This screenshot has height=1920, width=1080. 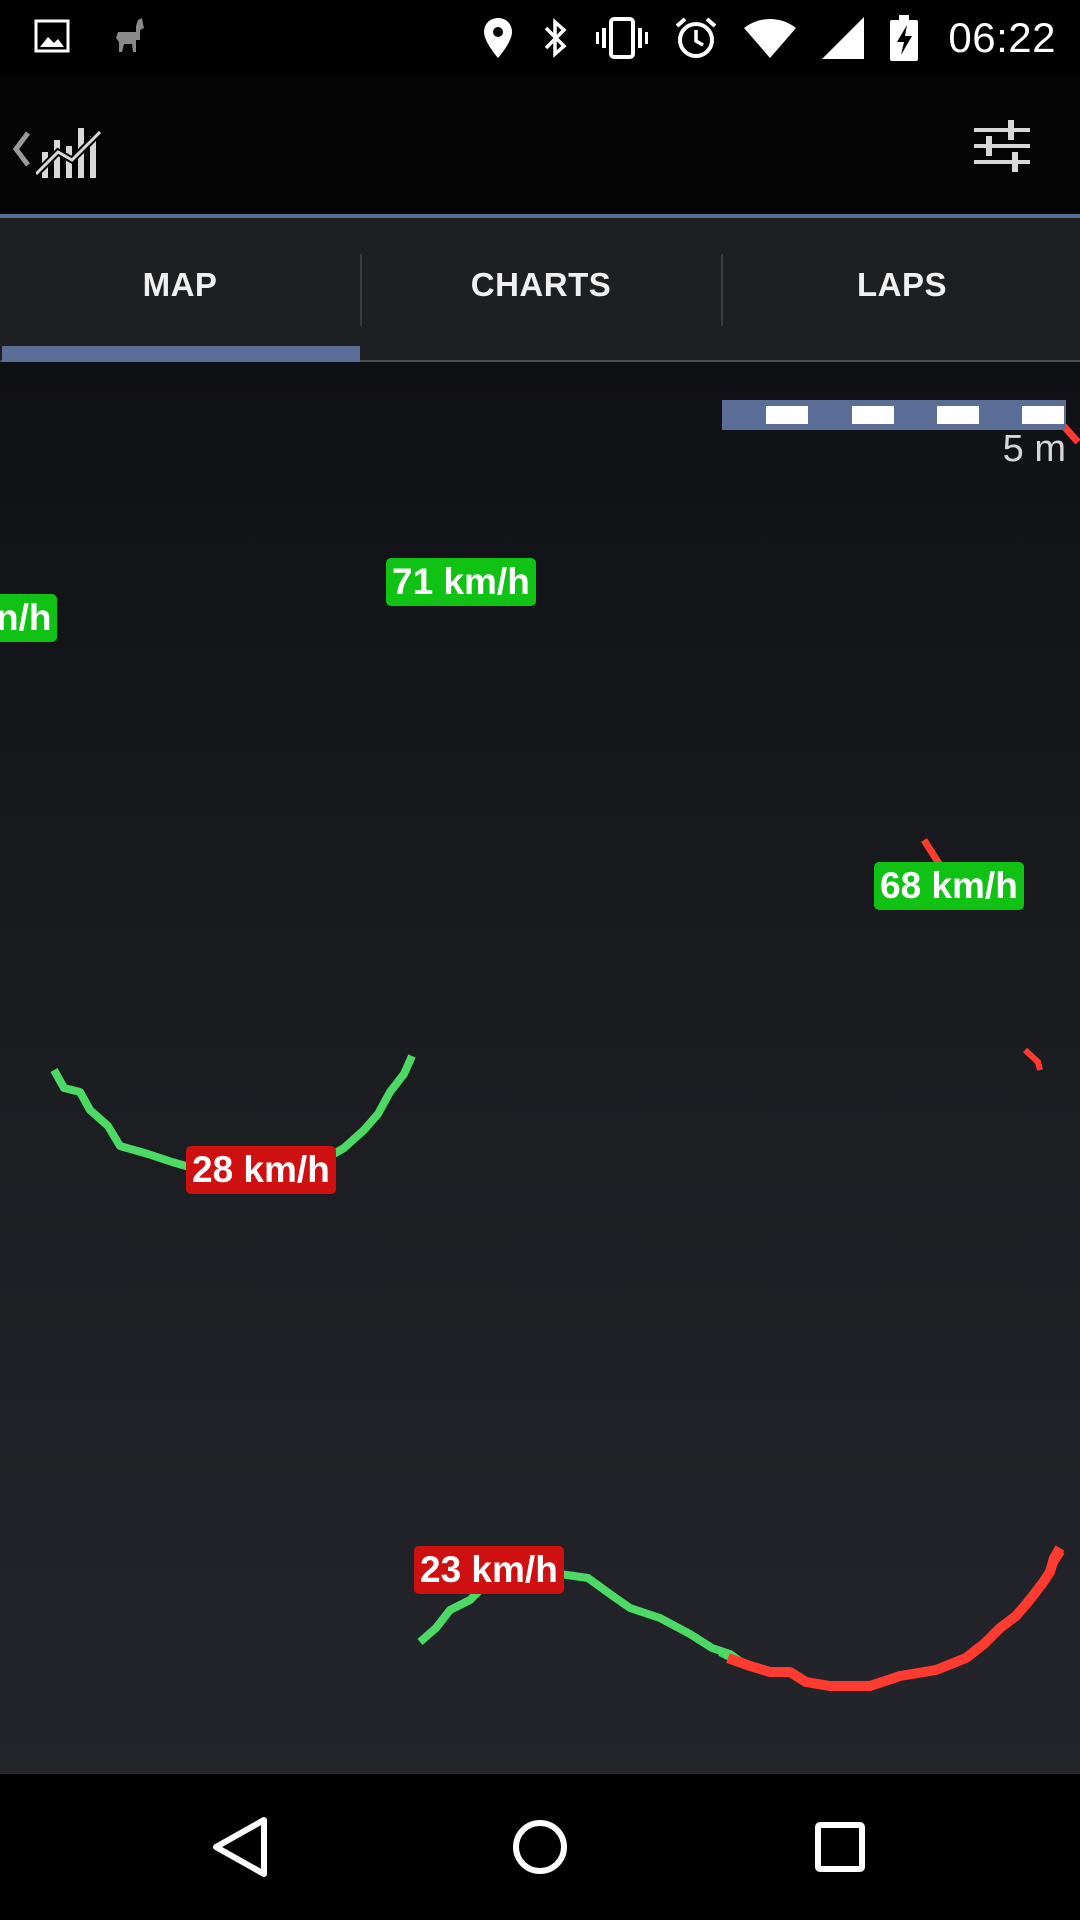 What do you see at coordinates (489, 1570) in the screenshot?
I see `speed-label: 23 km/h` at bounding box center [489, 1570].